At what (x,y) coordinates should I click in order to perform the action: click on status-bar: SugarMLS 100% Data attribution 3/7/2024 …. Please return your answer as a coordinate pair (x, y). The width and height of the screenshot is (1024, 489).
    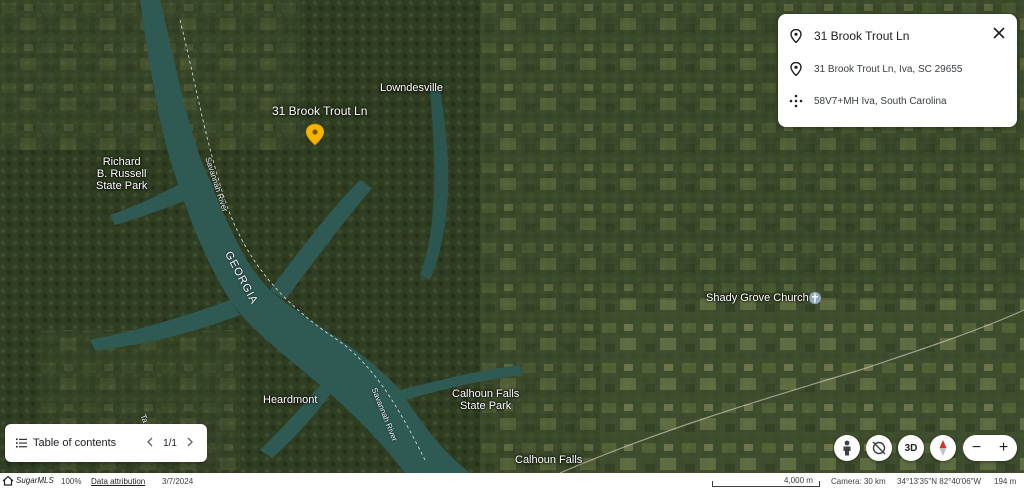
    Looking at the image, I should click on (512, 481).